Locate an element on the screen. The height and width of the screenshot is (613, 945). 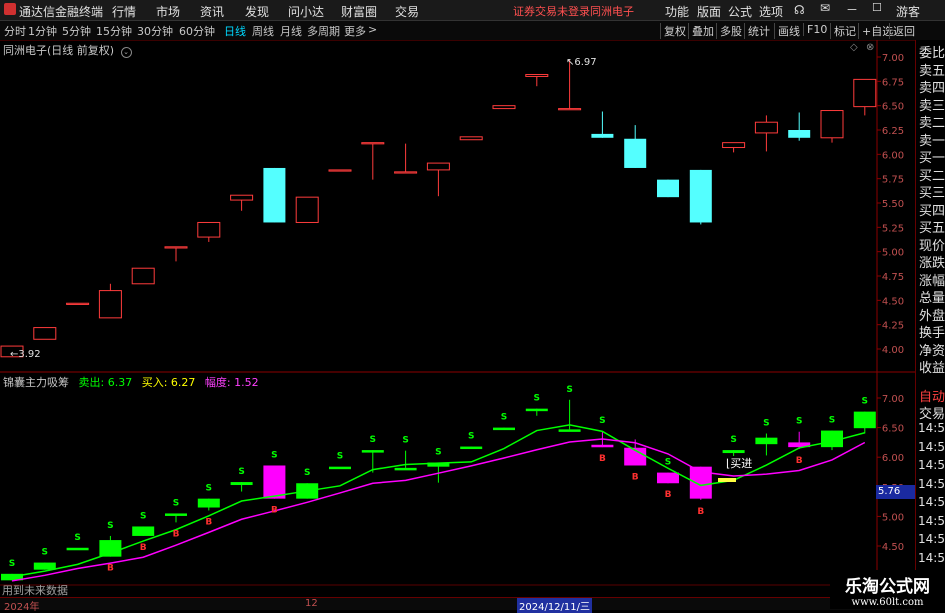
high-price-label: ↖6.97 is located at coordinates (581, 62).